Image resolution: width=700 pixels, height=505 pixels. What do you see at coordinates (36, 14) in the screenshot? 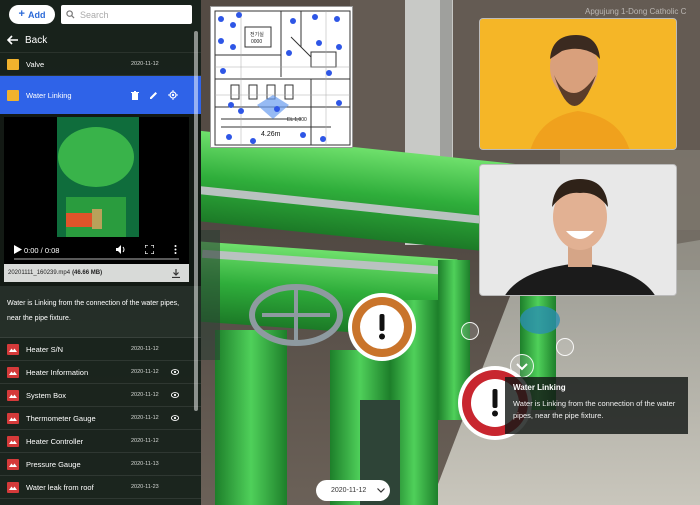
I see `add-button-label: Add` at bounding box center [36, 14].